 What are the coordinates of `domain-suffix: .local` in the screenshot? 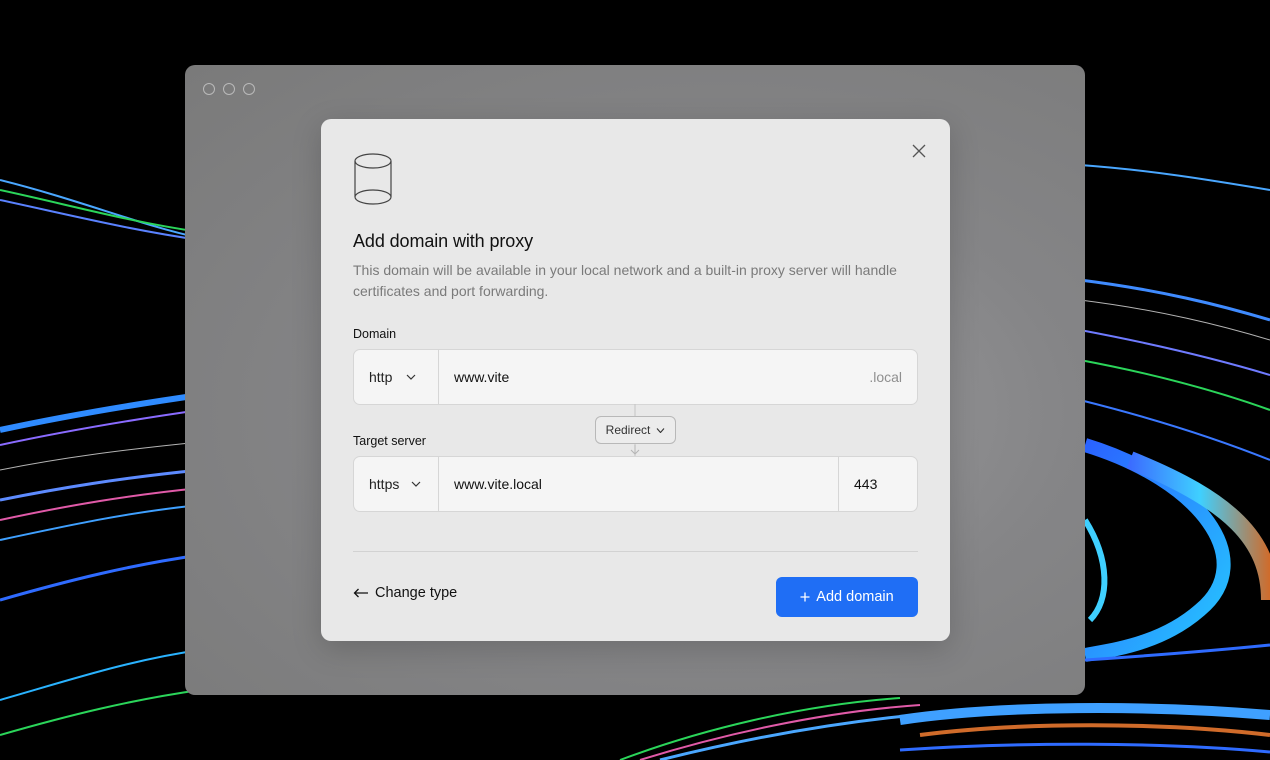 It's located at (885, 377).